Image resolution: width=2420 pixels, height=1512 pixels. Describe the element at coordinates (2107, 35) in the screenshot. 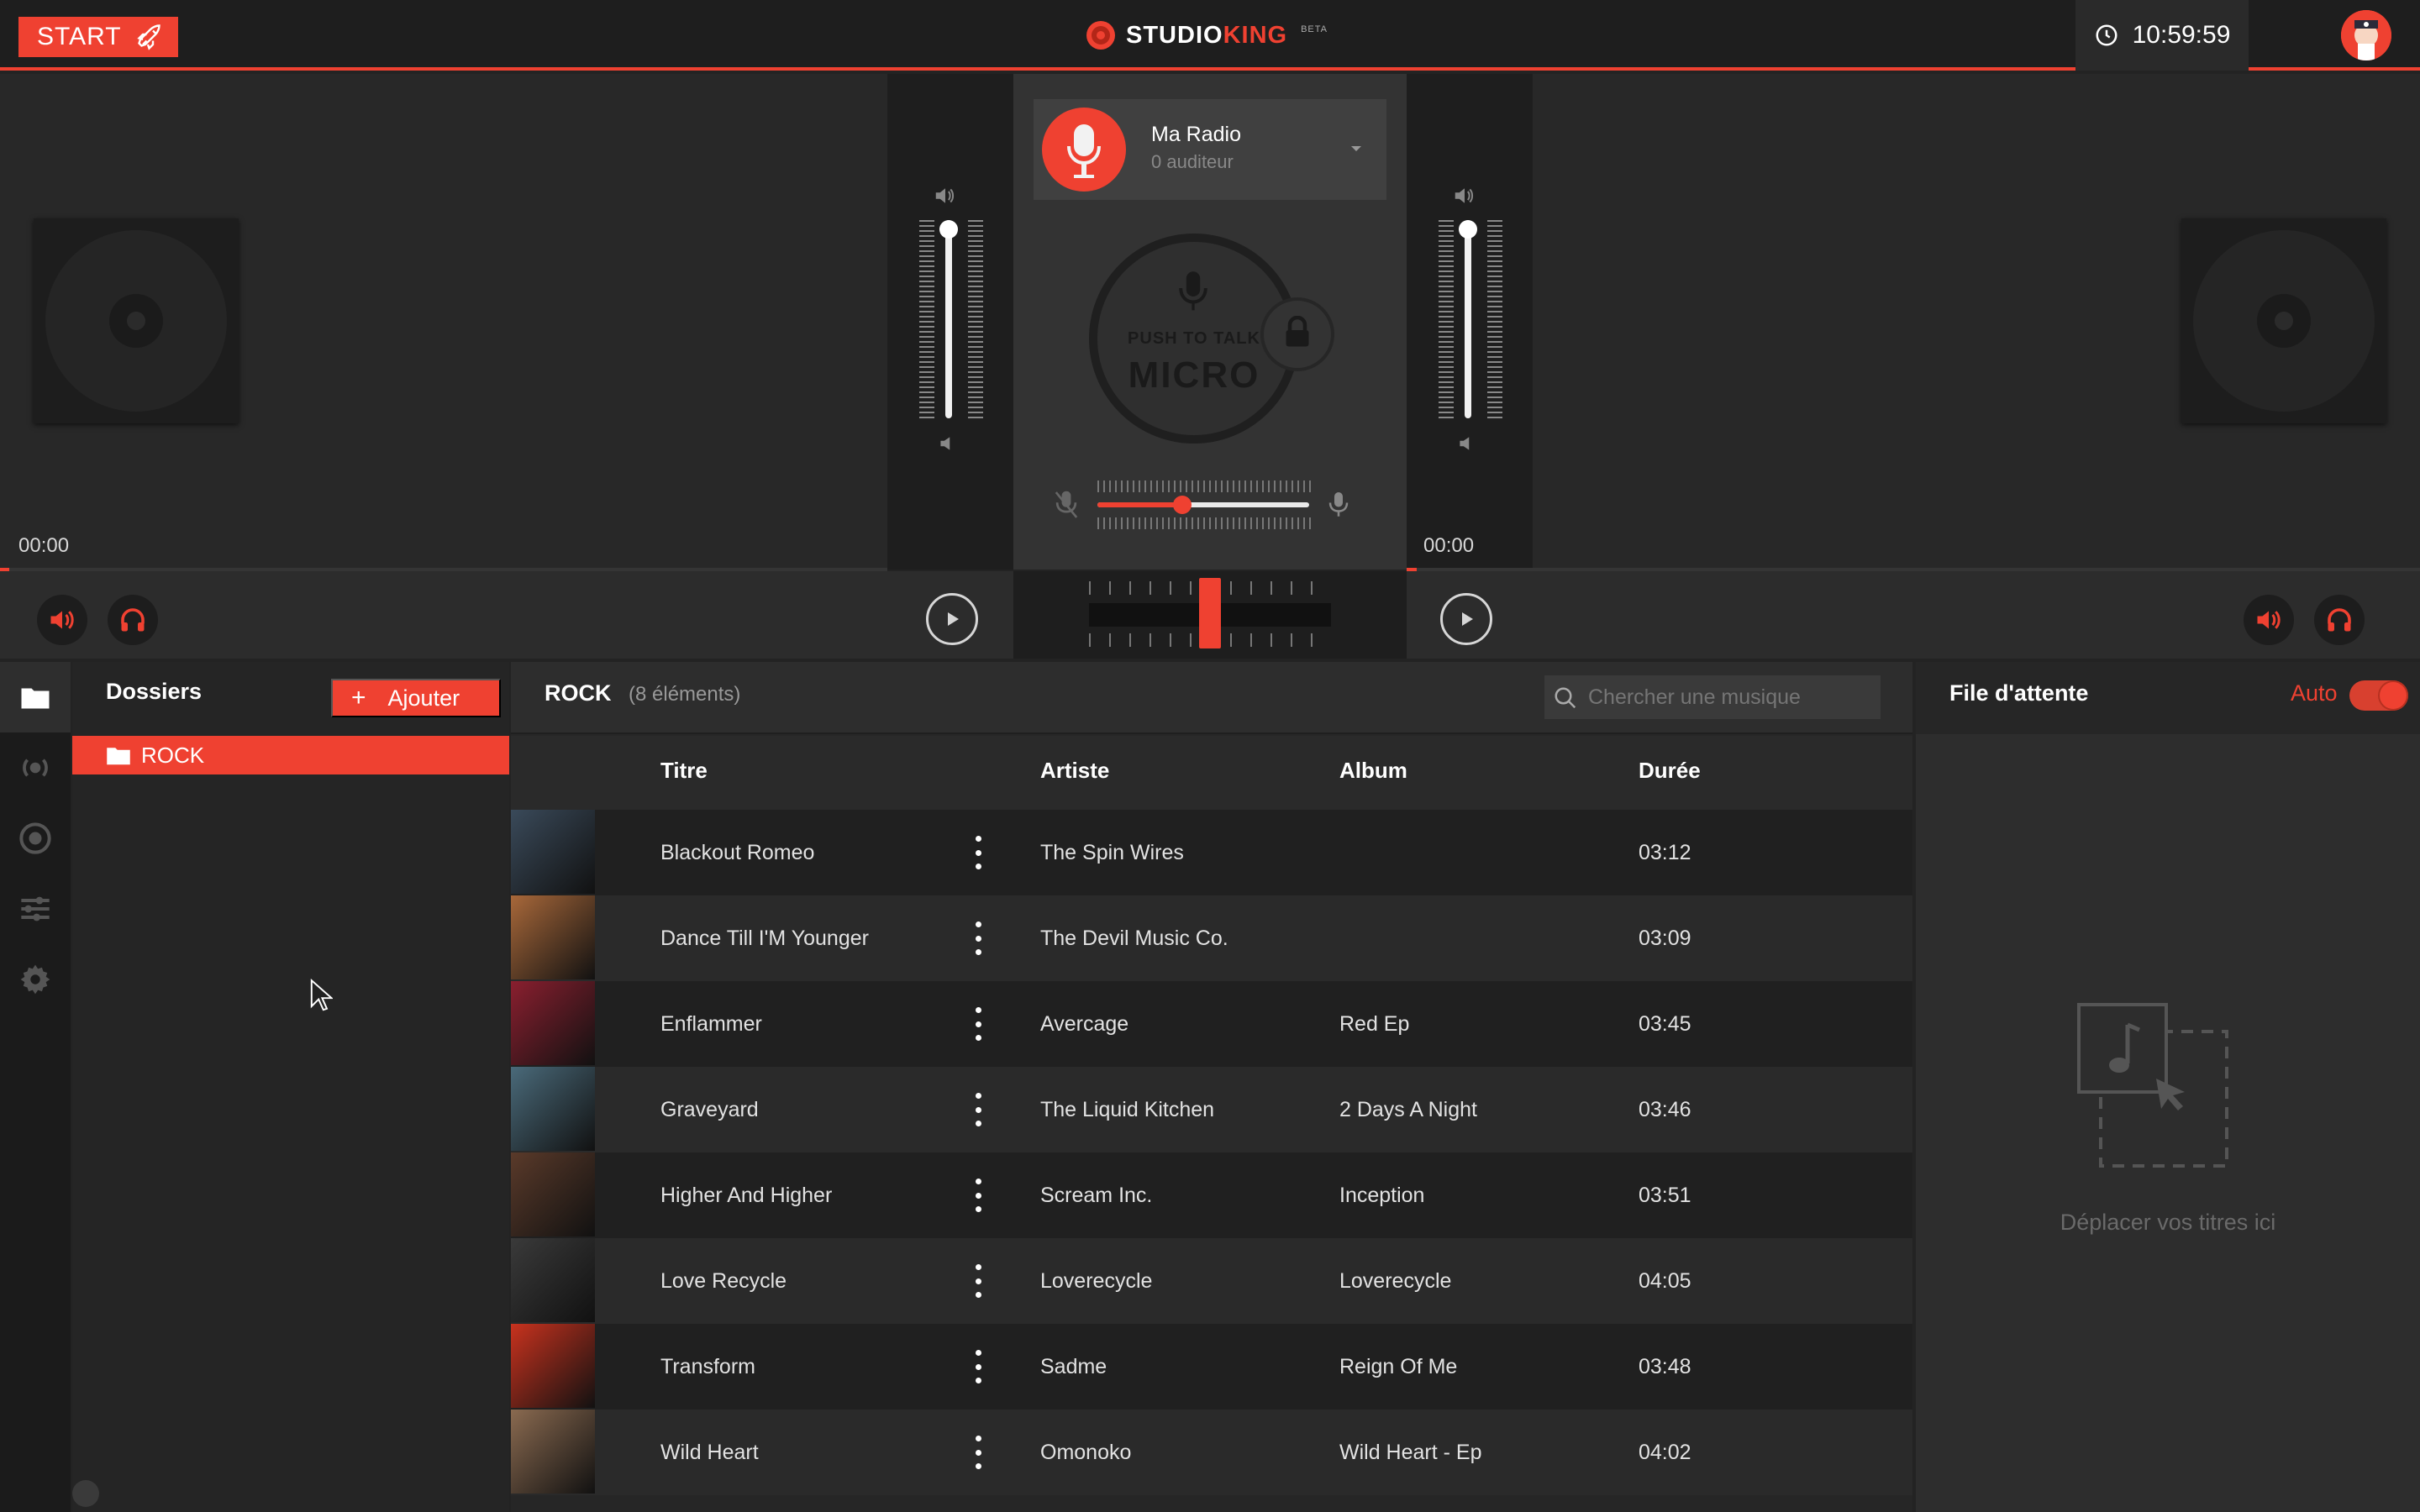

I see `clock-icon` at that location.